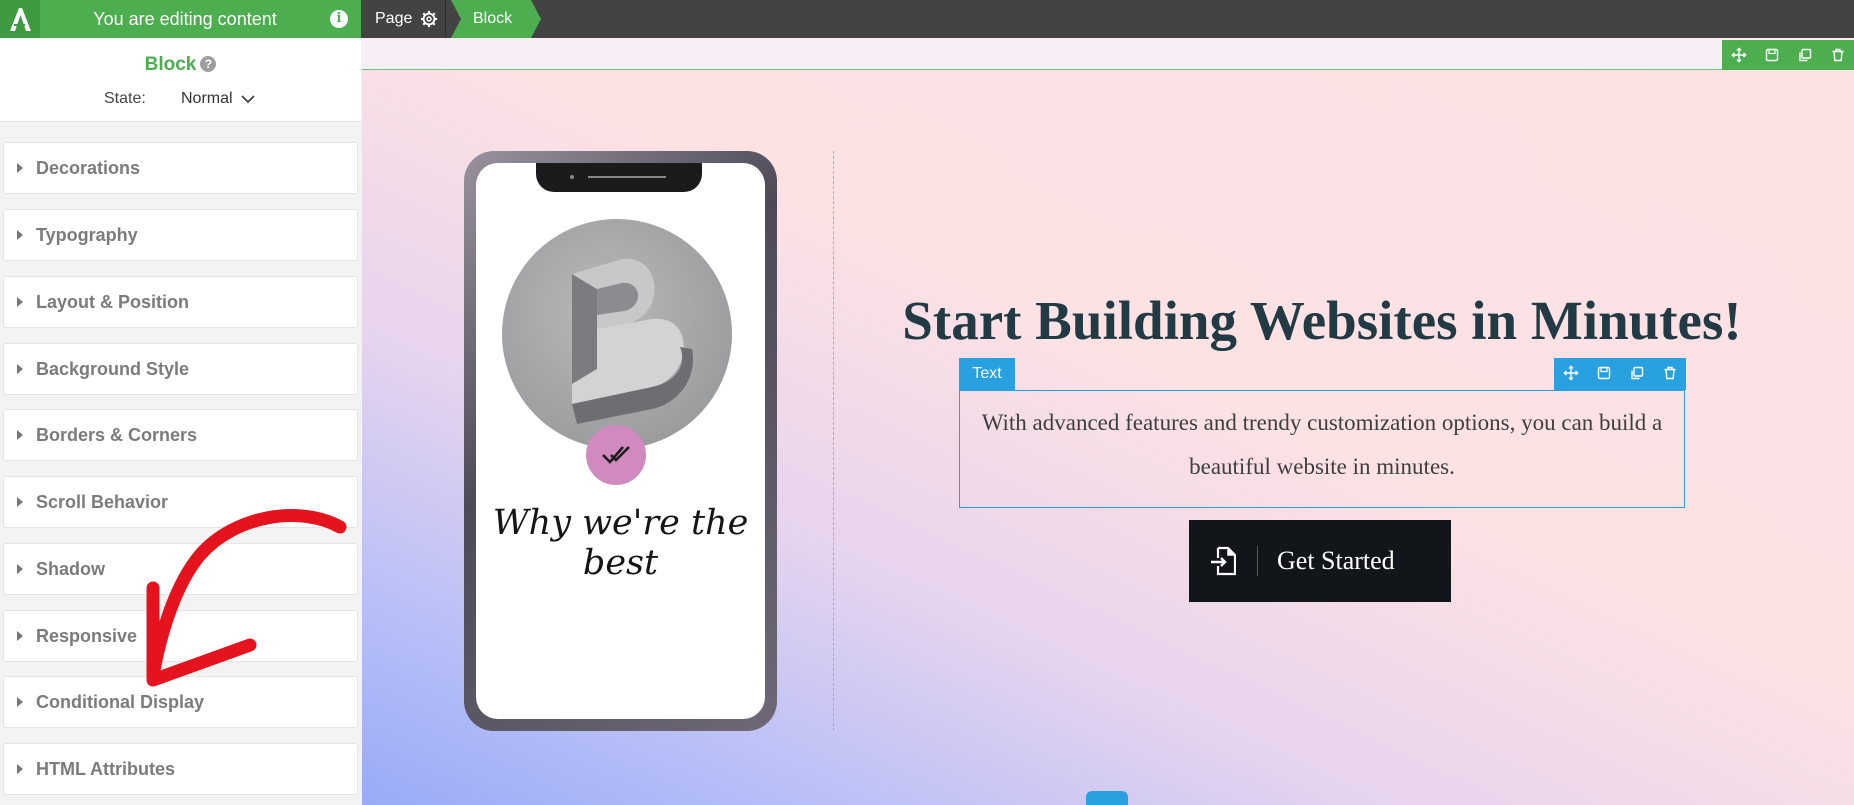 Image resolution: width=1854 pixels, height=805 pixels. What do you see at coordinates (180, 769) in the screenshot?
I see `section-html-attributes: HTML Attributes` at bounding box center [180, 769].